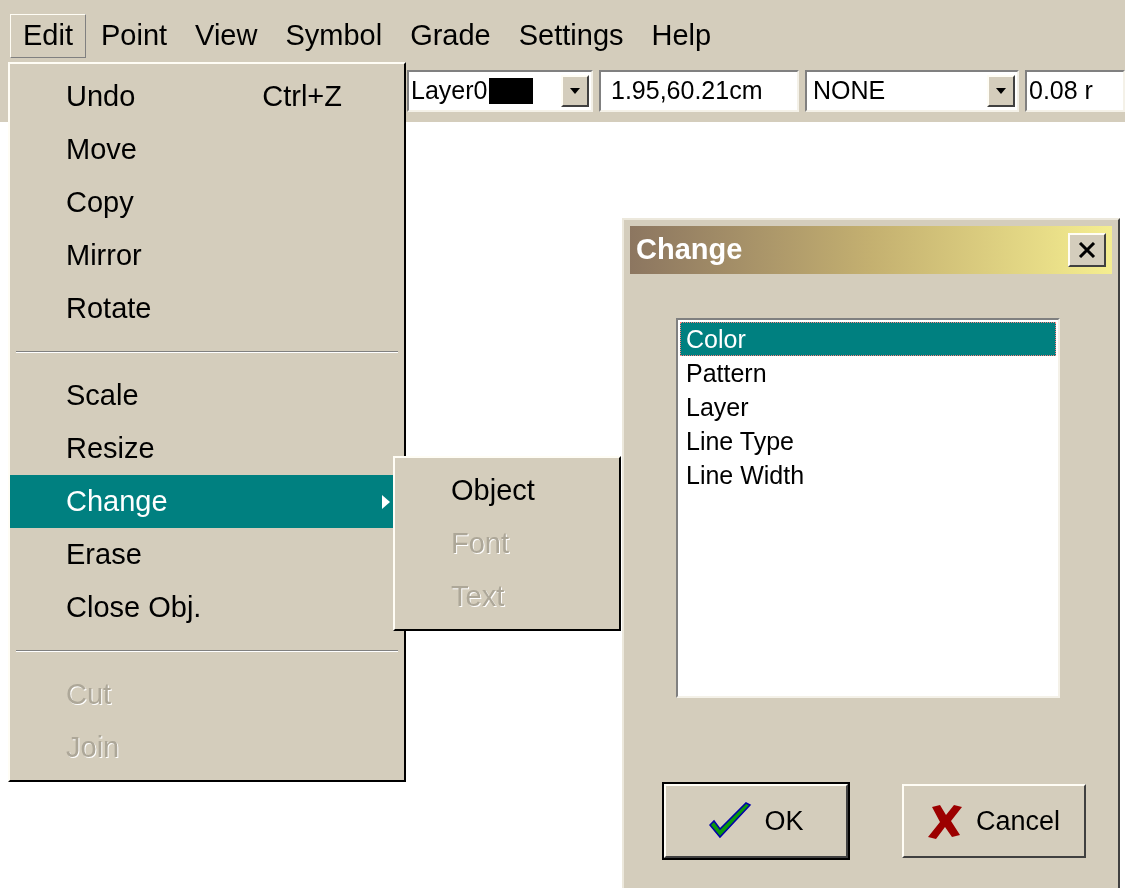 This screenshot has height=888, width=1125. What do you see at coordinates (868, 373) in the screenshot?
I see `list-item: Pattern` at bounding box center [868, 373].